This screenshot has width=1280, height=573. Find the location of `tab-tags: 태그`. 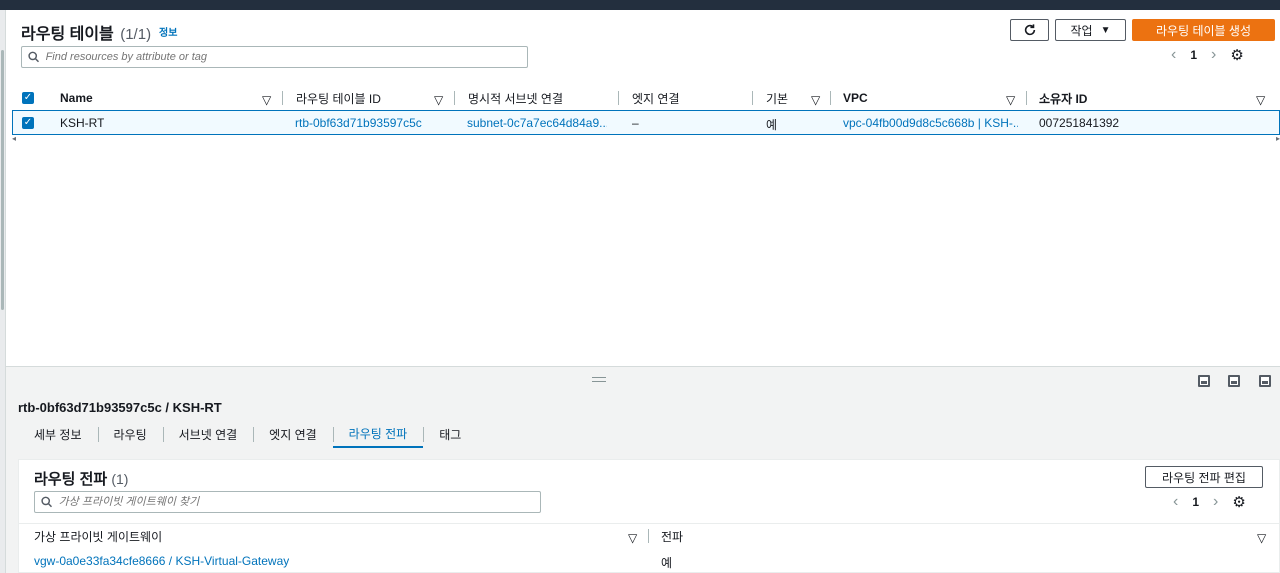

tab-tags: 태그 is located at coordinates (450, 434).